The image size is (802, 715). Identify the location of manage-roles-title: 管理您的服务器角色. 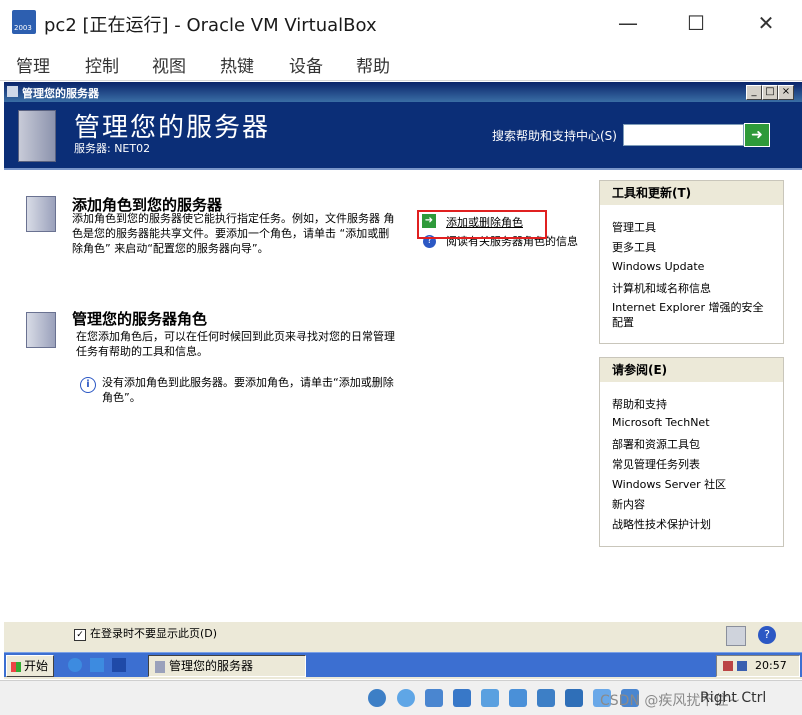
(140, 319).